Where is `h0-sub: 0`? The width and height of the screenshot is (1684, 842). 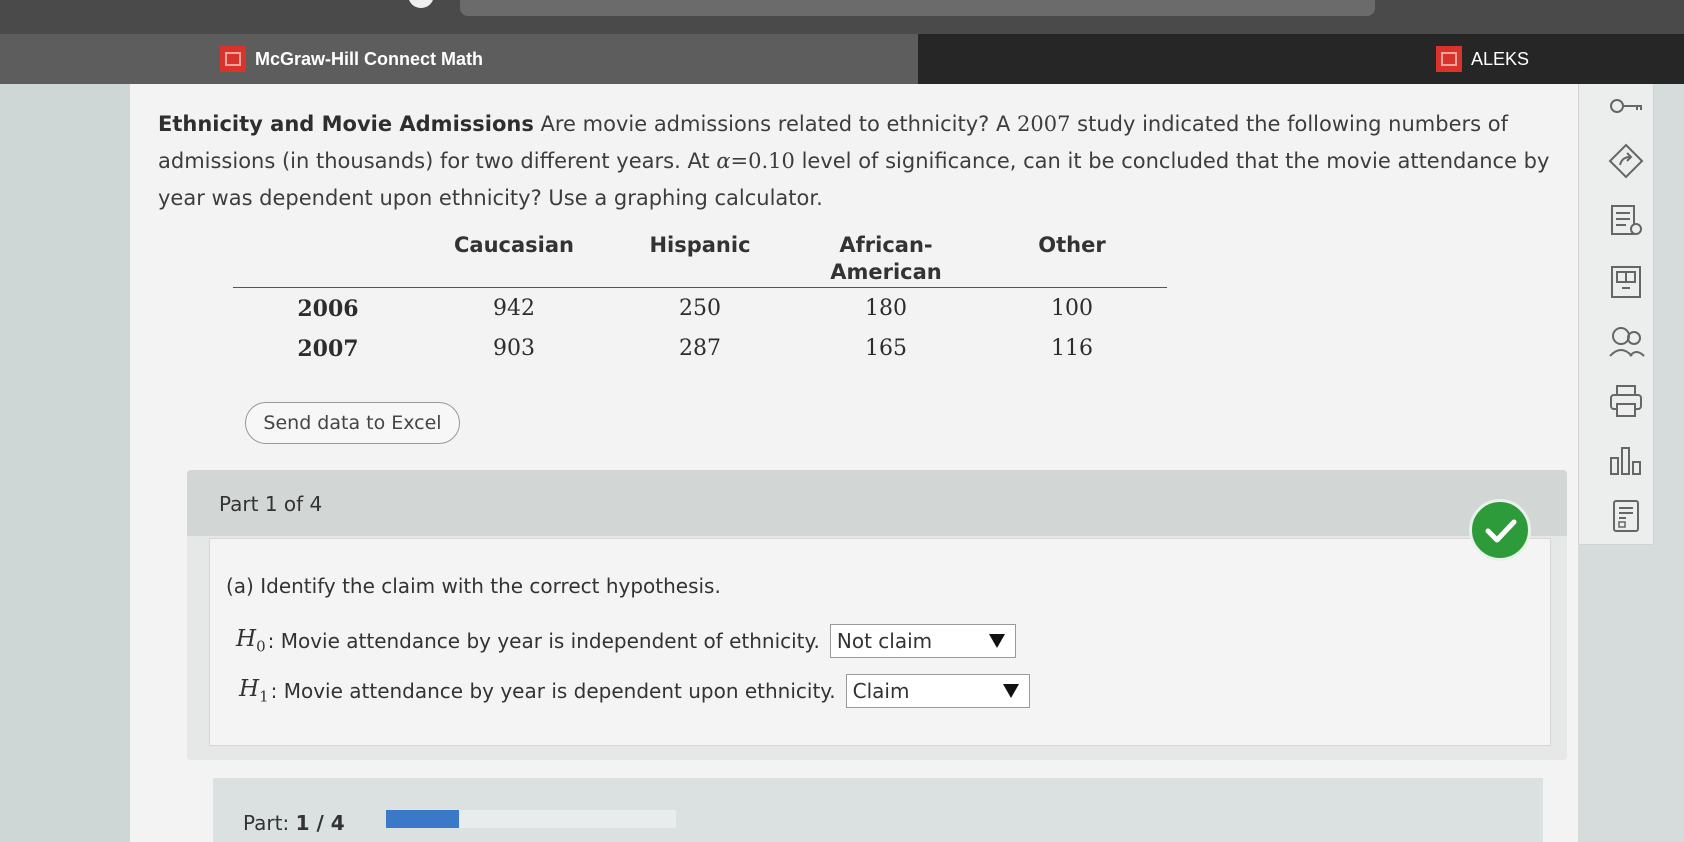 h0-sub: 0 is located at coordinates (261, 646).